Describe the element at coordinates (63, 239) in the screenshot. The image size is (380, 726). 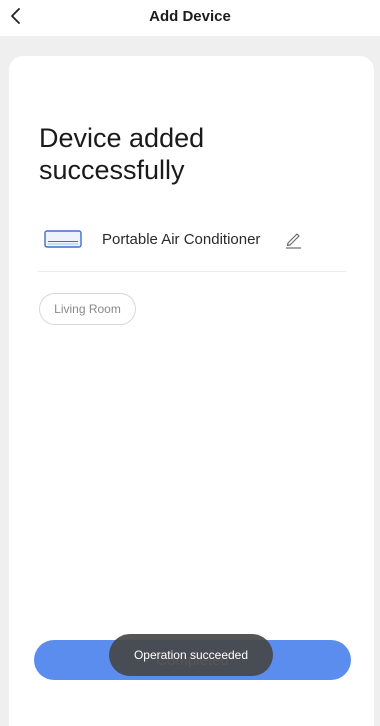
I see `air-conditioner-icon` at that location.